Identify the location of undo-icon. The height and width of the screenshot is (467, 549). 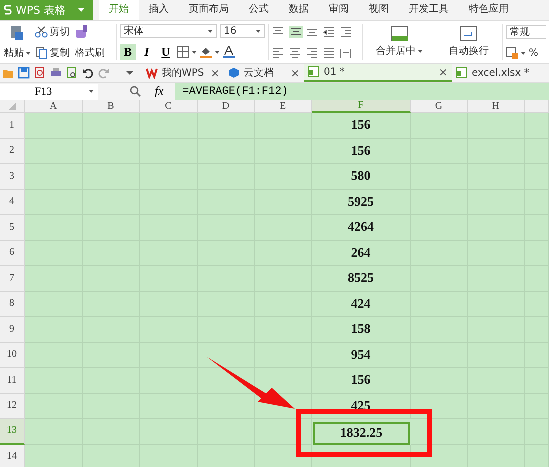
(88, 73).